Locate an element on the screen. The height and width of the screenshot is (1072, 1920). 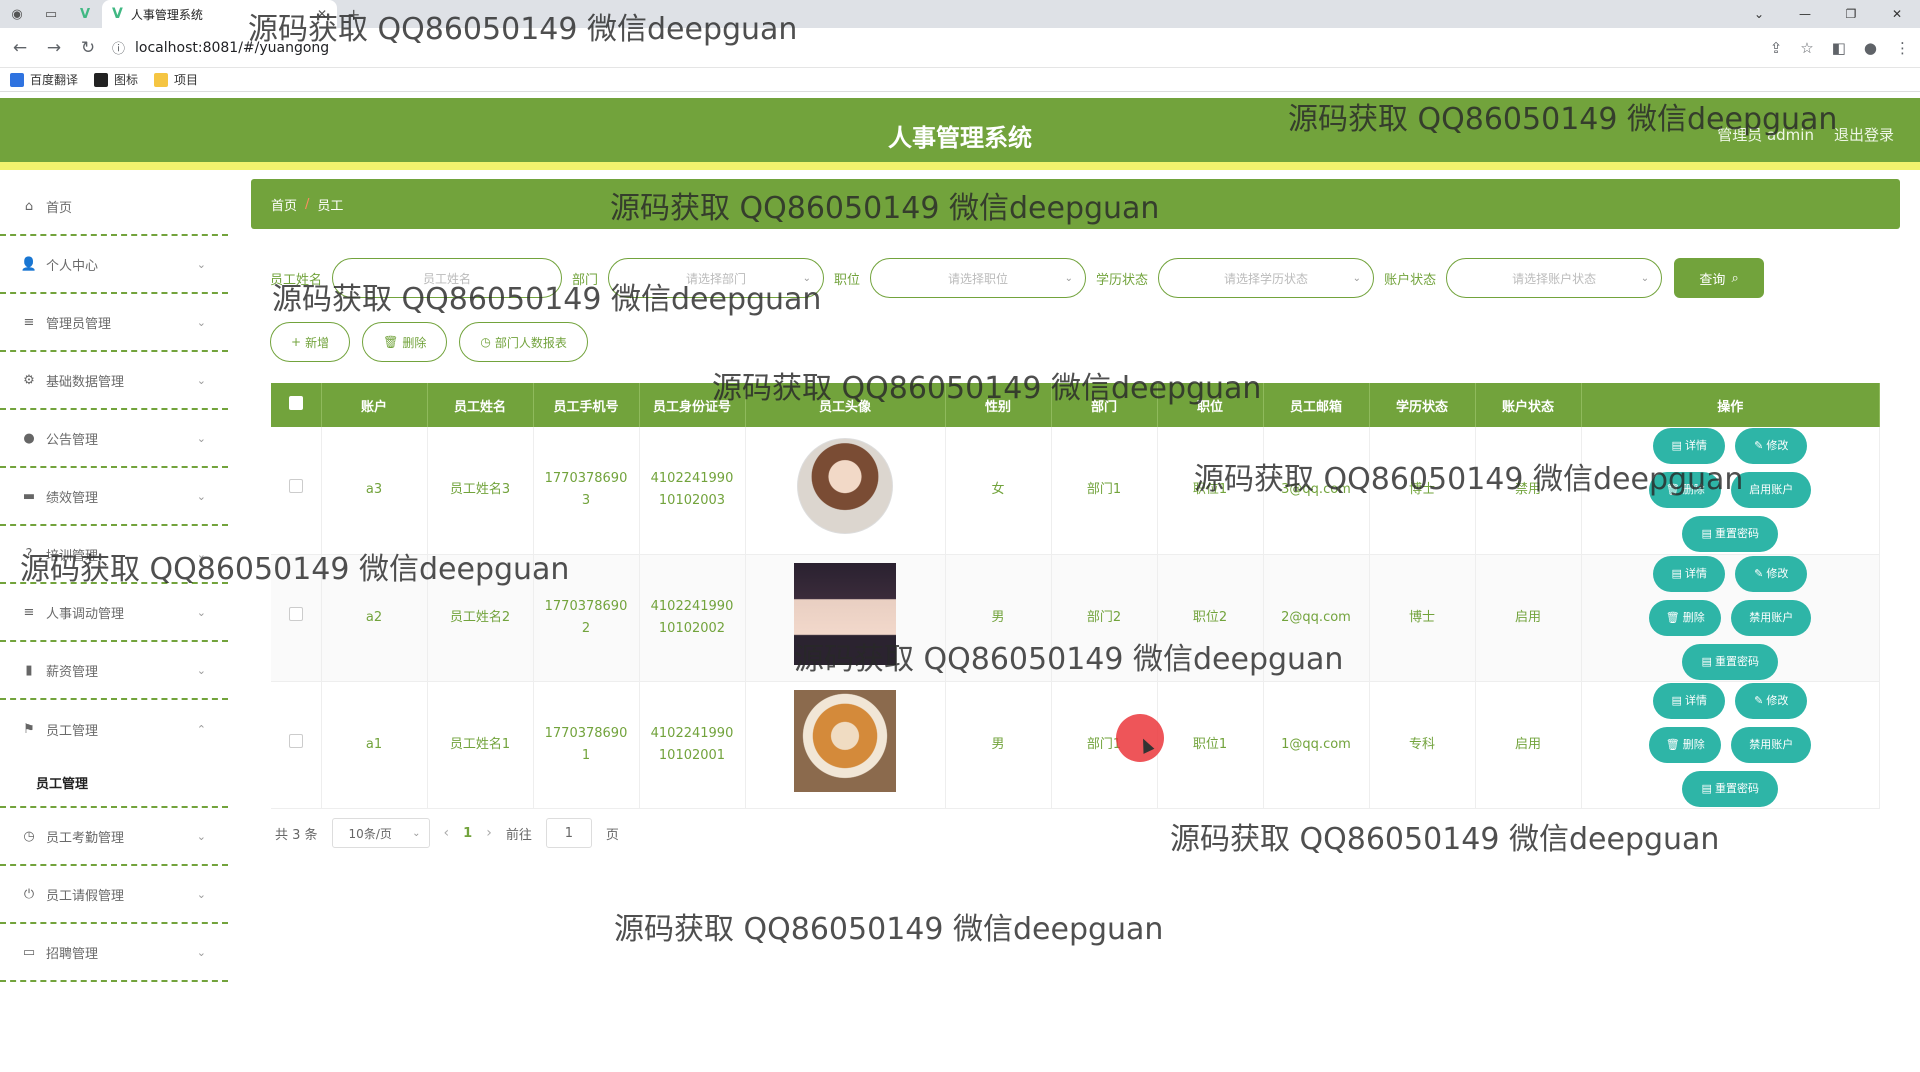
account-select: 请选择账户状态 ⌄ is located at coordinates (1554, 278).